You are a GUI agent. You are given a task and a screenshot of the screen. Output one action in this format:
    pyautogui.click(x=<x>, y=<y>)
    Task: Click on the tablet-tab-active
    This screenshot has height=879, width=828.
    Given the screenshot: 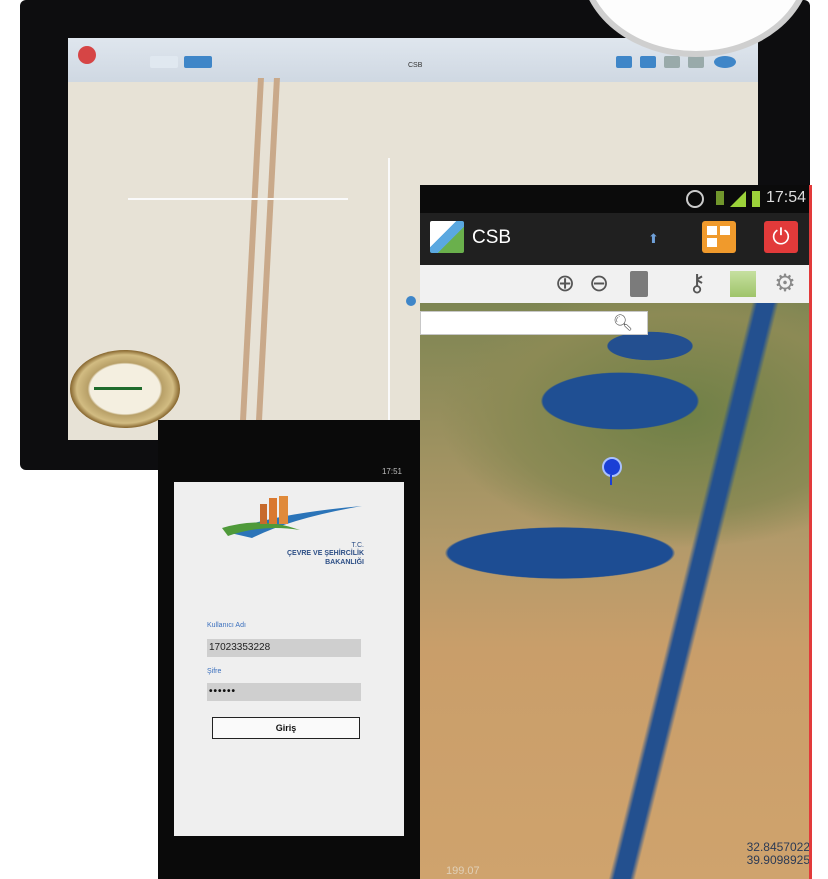 What is the action you would take?
    pyautogui.click(x=198, y=62)
    